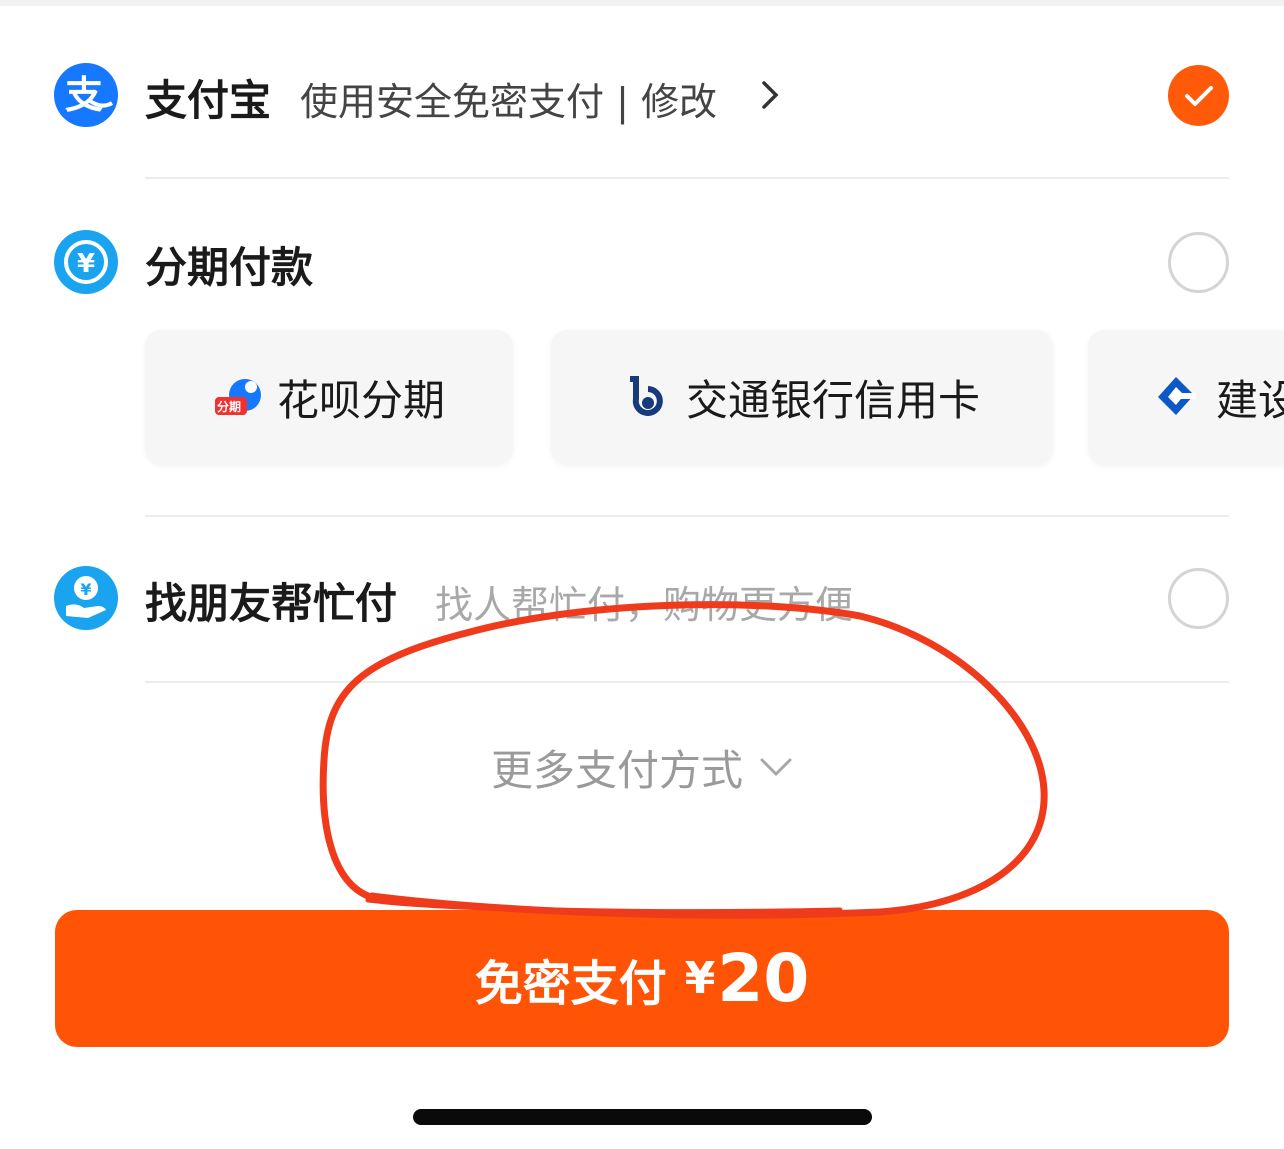 The image size is (1284, 1149). I want to click on friend-pay-hand-icon: ¥, so click(86, 598).